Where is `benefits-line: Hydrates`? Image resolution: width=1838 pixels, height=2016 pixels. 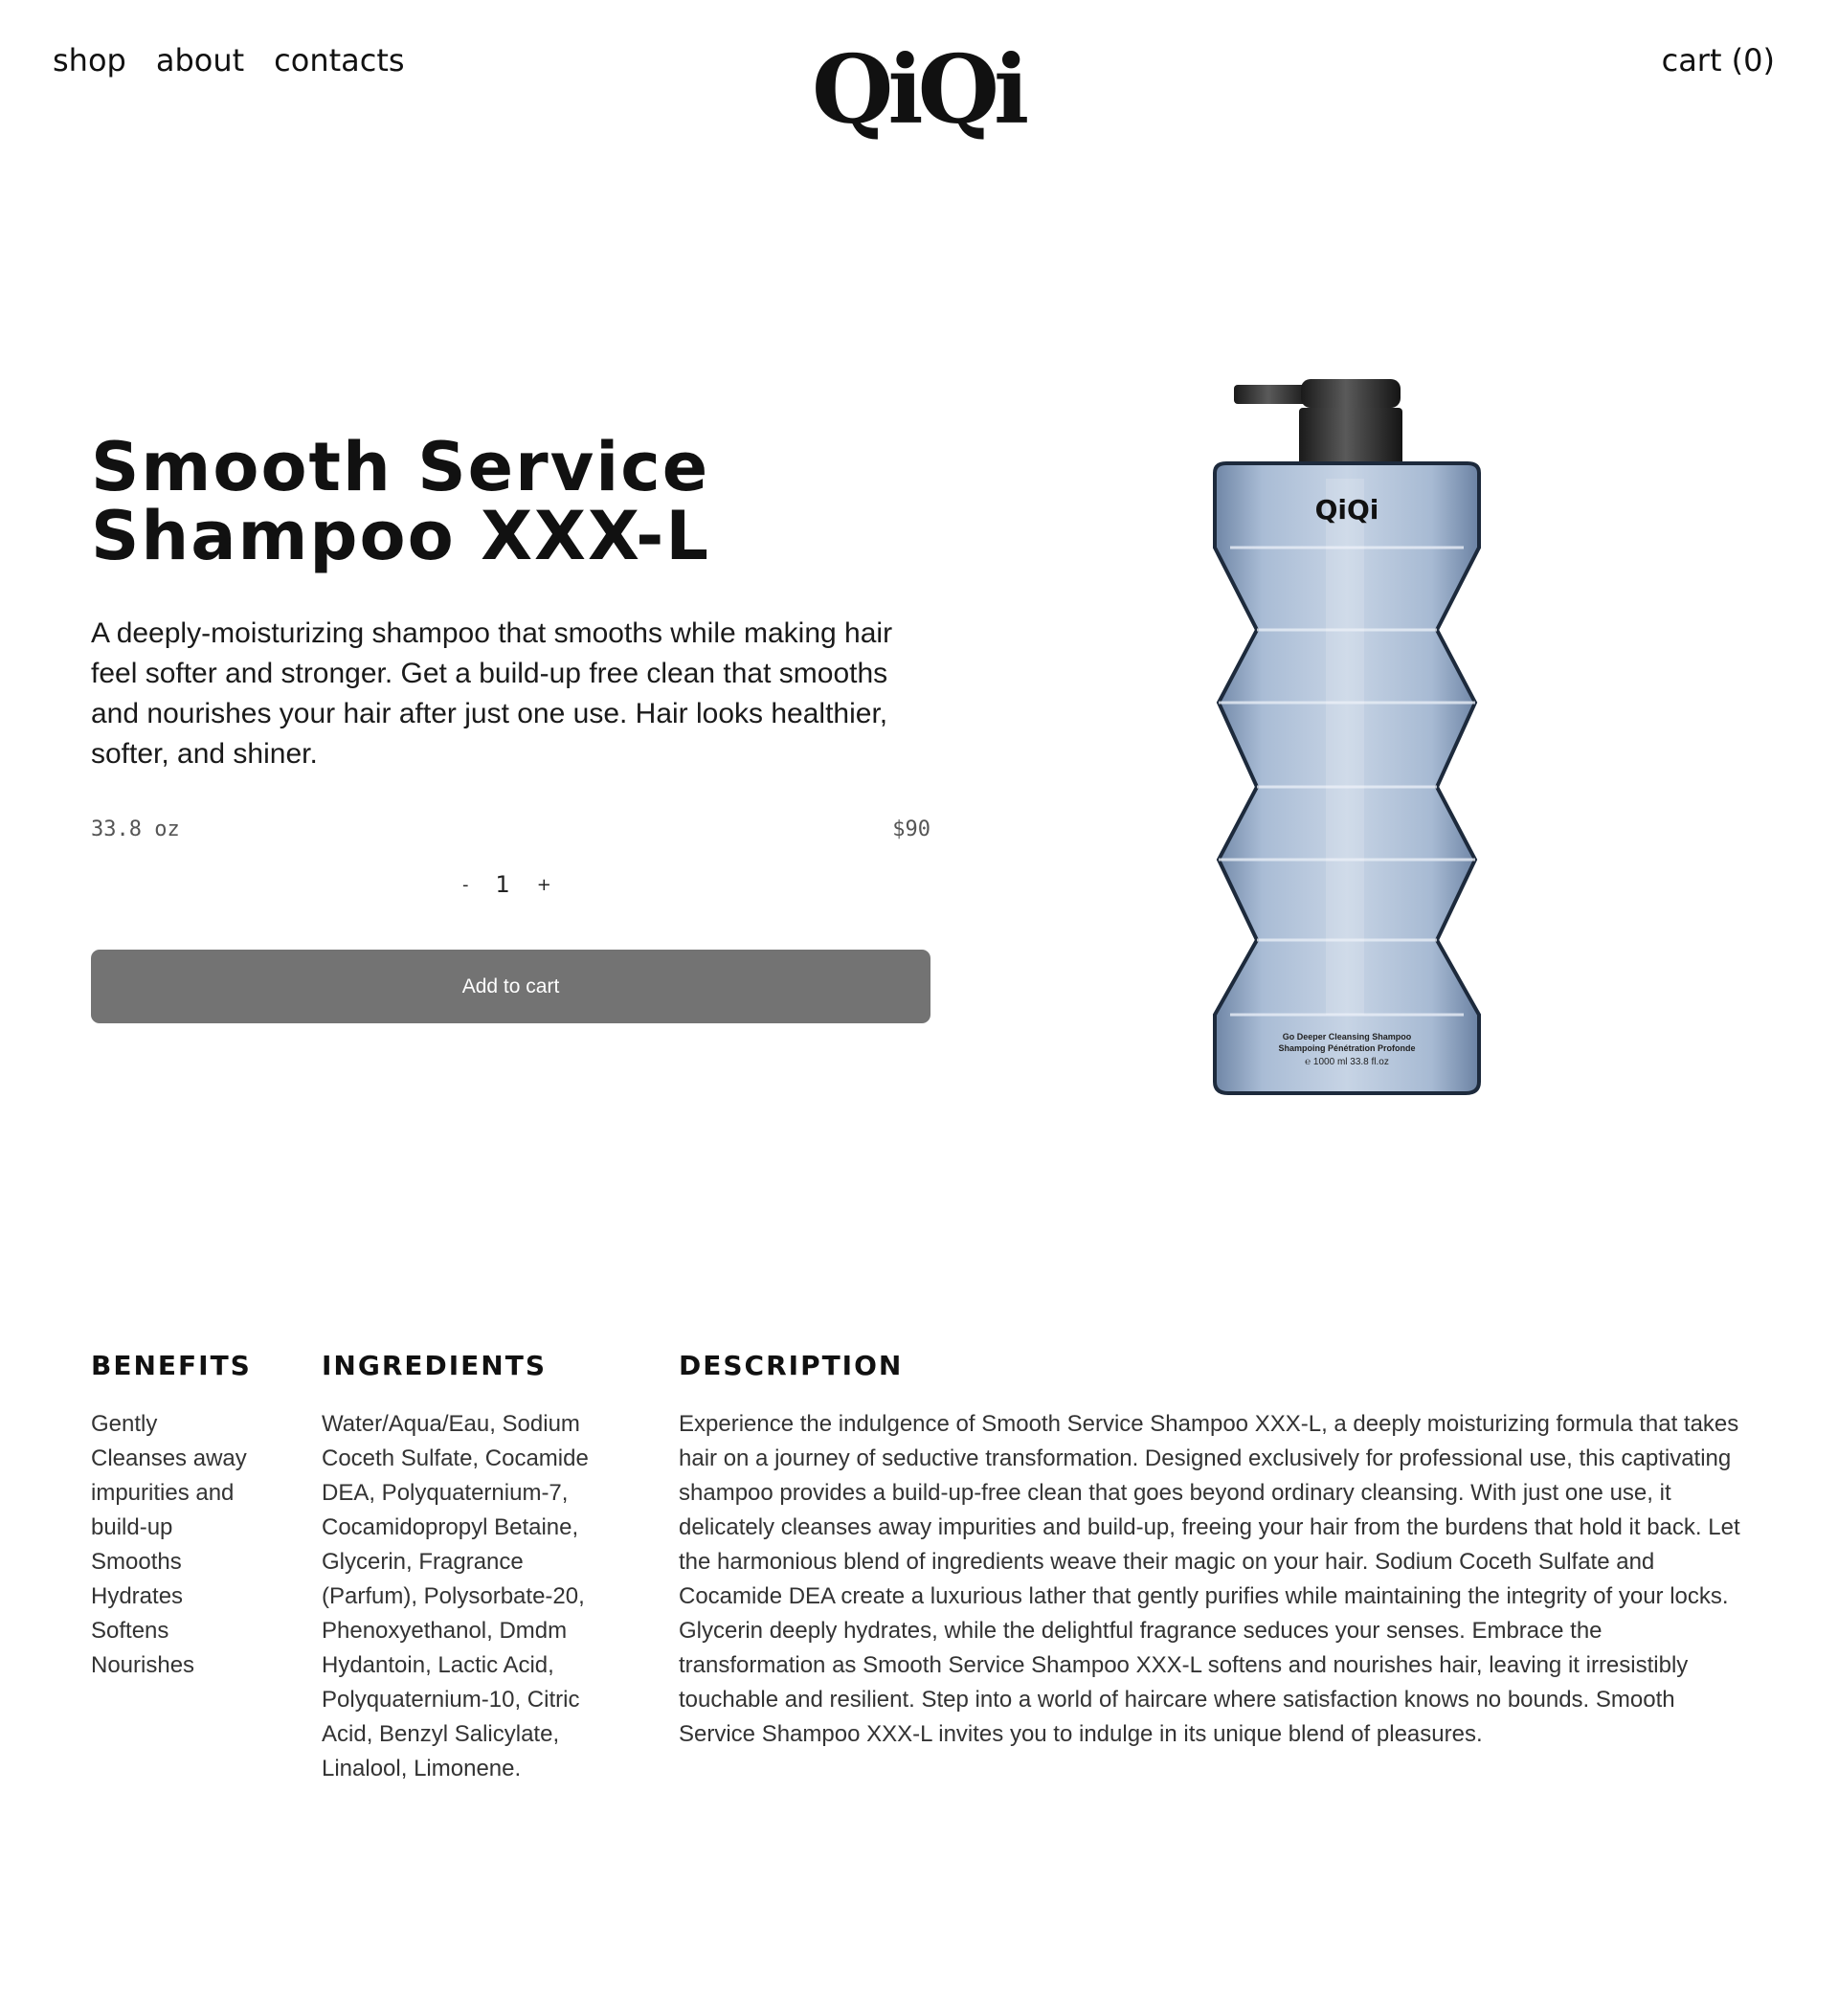
benefits-line: Hydrates is located at coordinates (137, 1596).